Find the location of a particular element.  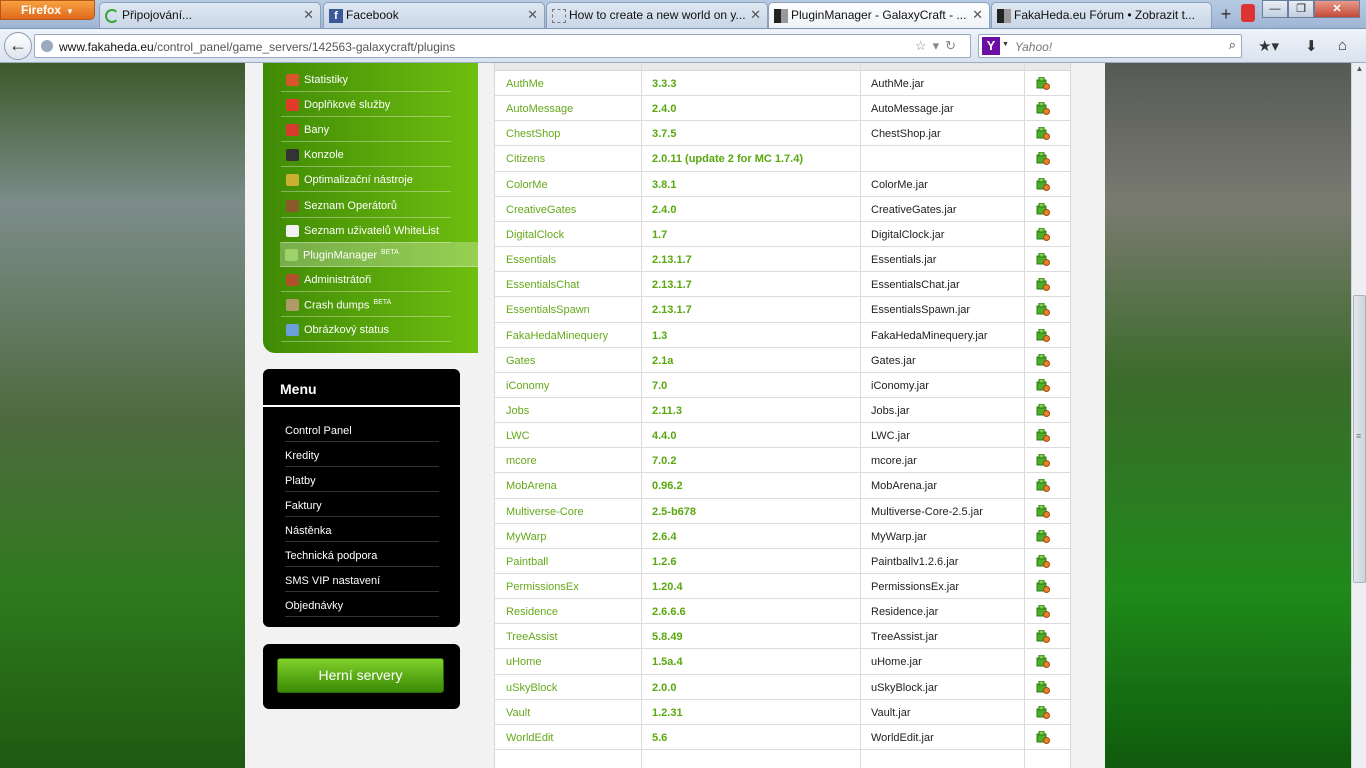

main-menu-item: Objednávky is located at coordinates (362, 604).